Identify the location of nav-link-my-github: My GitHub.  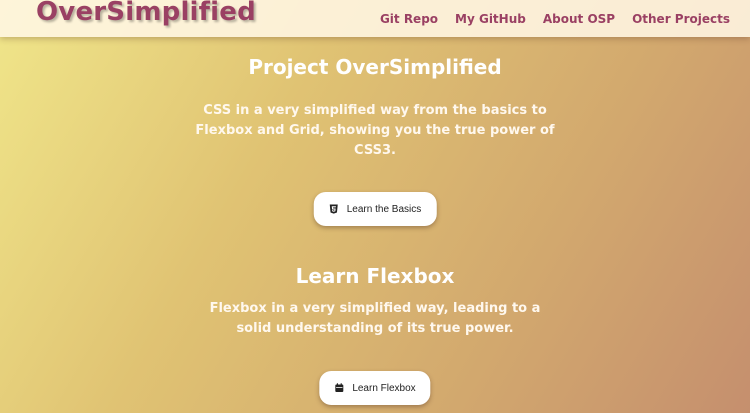
(490, 19).